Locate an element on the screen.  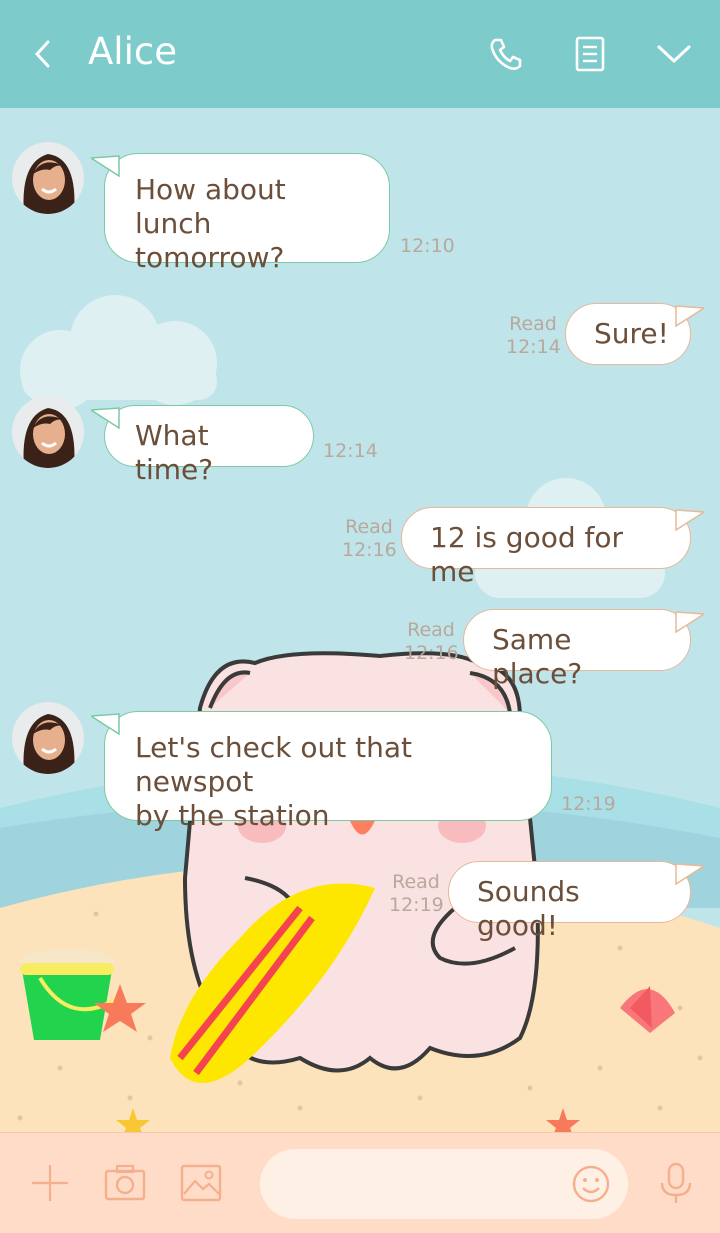
message-bubble-incoming: How about lunch tomorrow? is located at coordinates (240, 213).